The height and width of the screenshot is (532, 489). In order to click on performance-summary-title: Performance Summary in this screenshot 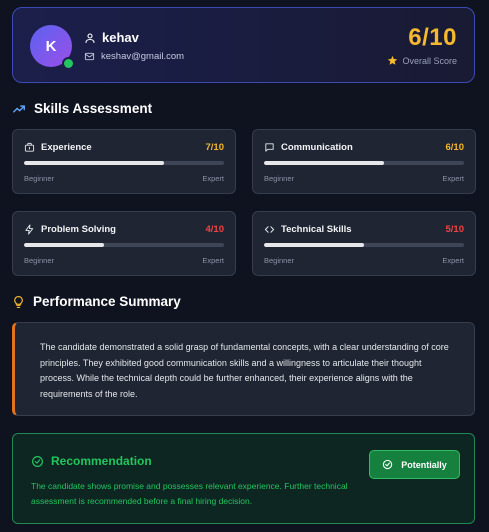, I will do `click(107, 301)`.